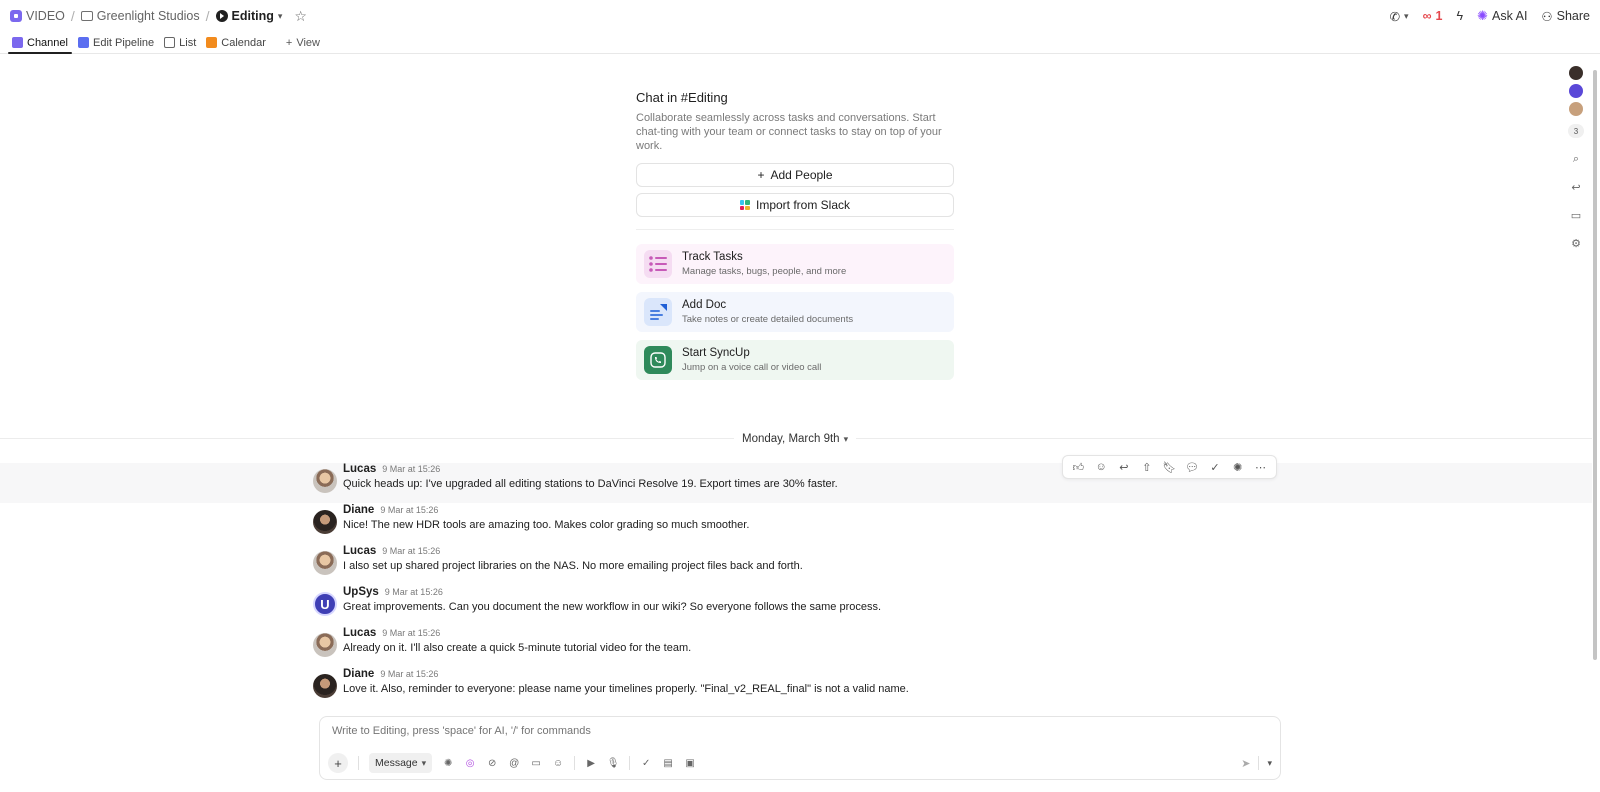 Image resolution: width=1600 pixels, height=792 pixels. Describe the element at coordinates (1576, 131) in the screenshot. I see `member-count: 3` at that location.